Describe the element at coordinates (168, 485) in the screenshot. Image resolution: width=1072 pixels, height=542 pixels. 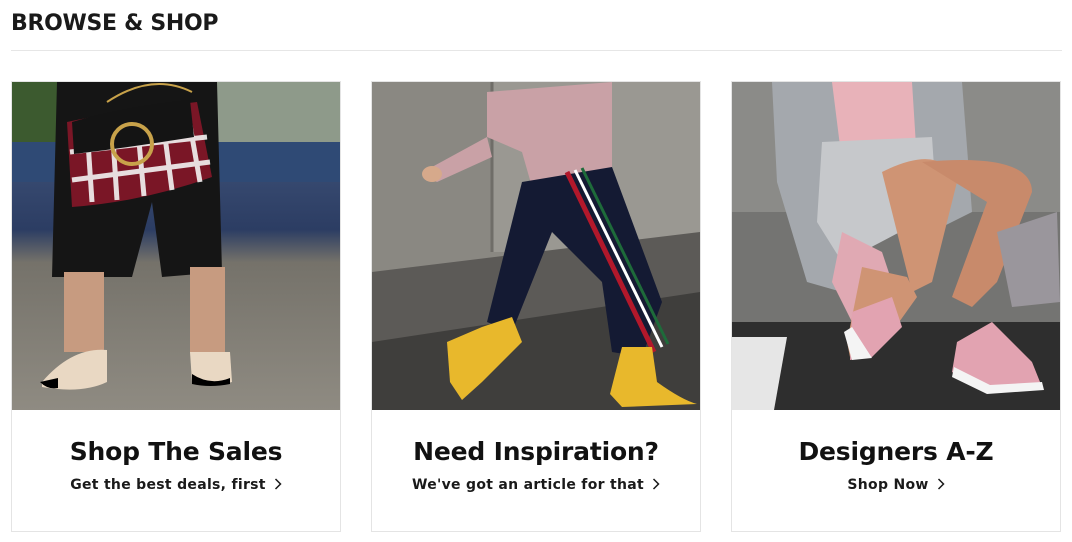
I see `card-cta-label: Get the best deals, first` at that location.